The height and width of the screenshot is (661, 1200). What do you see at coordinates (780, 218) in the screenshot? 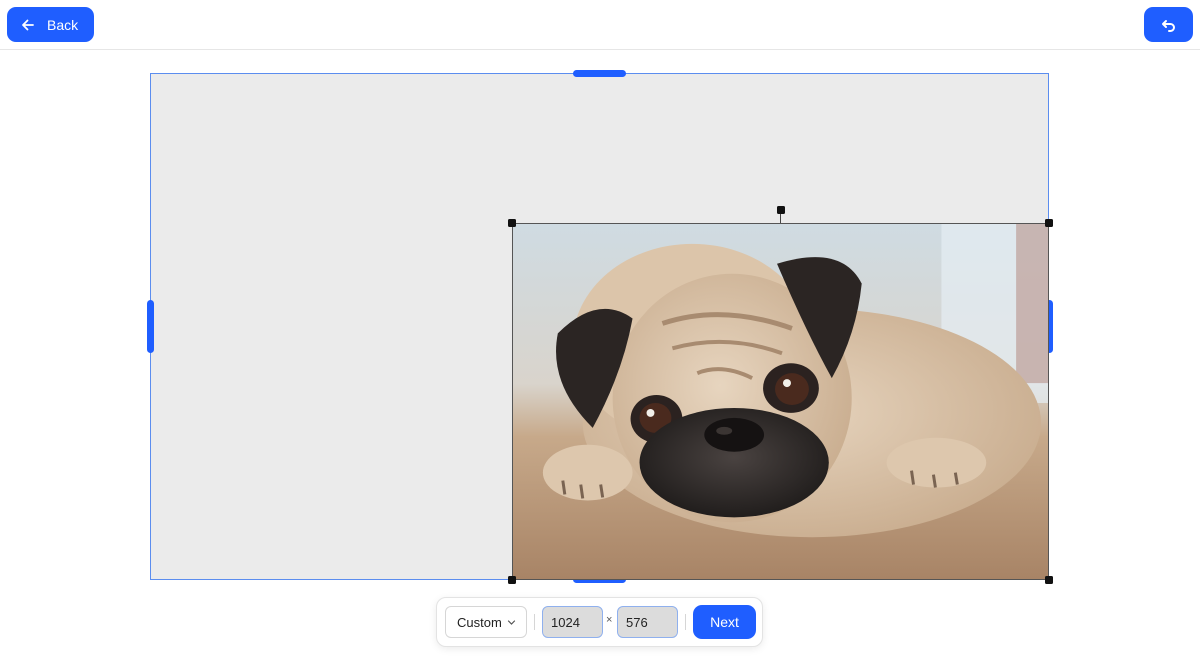
I see `rotation-handle-stem` at bounding box center [780, 218].